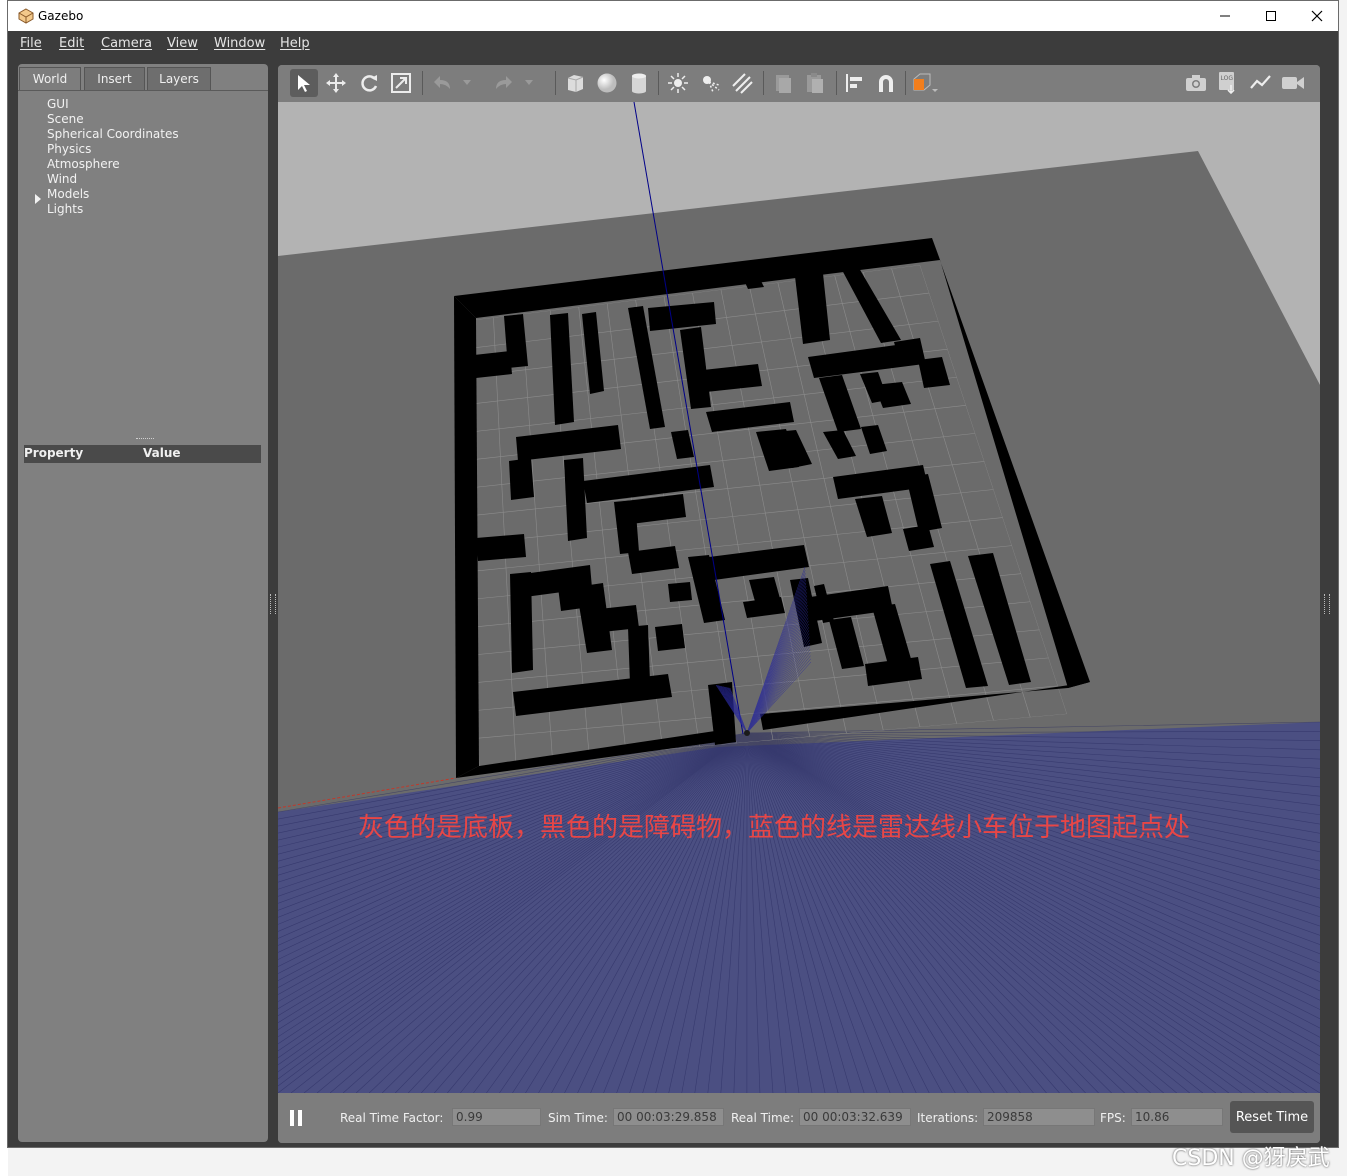  Describe the element at coordinates (763, 1118) in the screenshot. I see `real-time-label: Real Time:` at that location.